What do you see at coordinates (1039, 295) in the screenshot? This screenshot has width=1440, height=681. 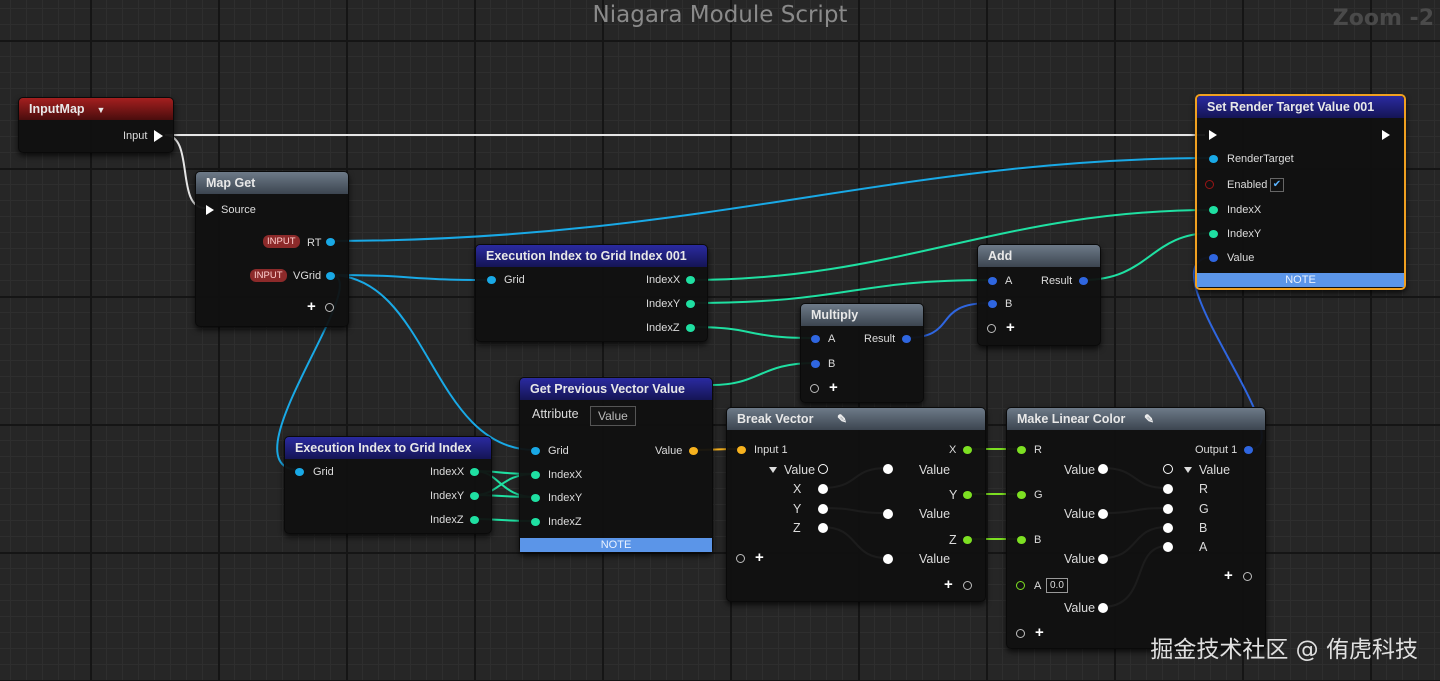 I see `add-node: Add A Result B +` at bounding box center [1039, 295].